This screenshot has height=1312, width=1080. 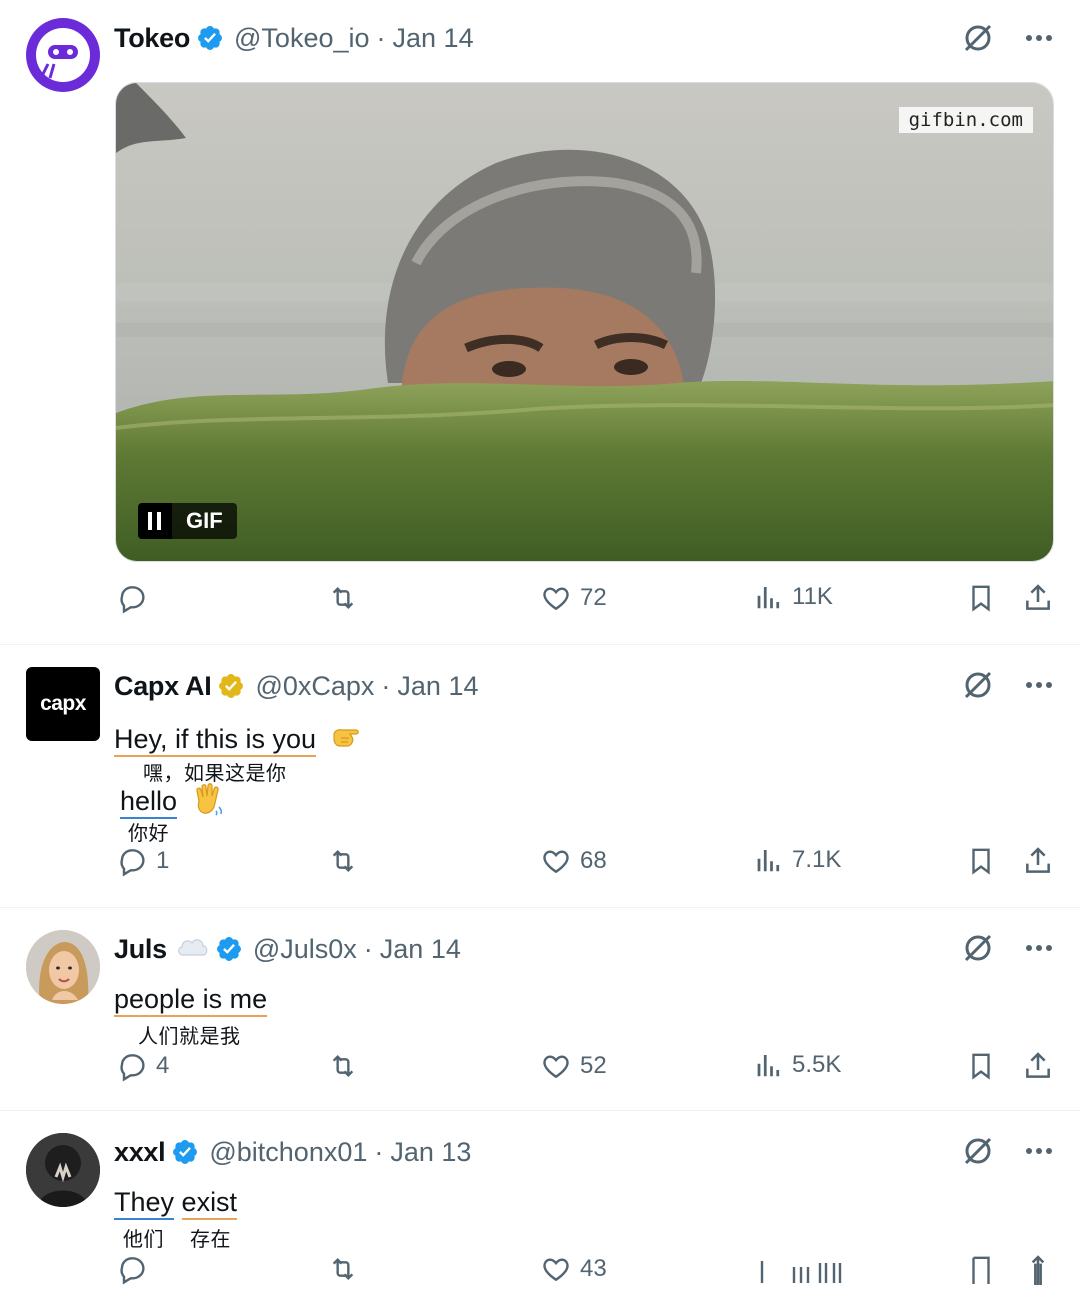 I want to click on gif-badge: GIF, so click(x=187, y=521).